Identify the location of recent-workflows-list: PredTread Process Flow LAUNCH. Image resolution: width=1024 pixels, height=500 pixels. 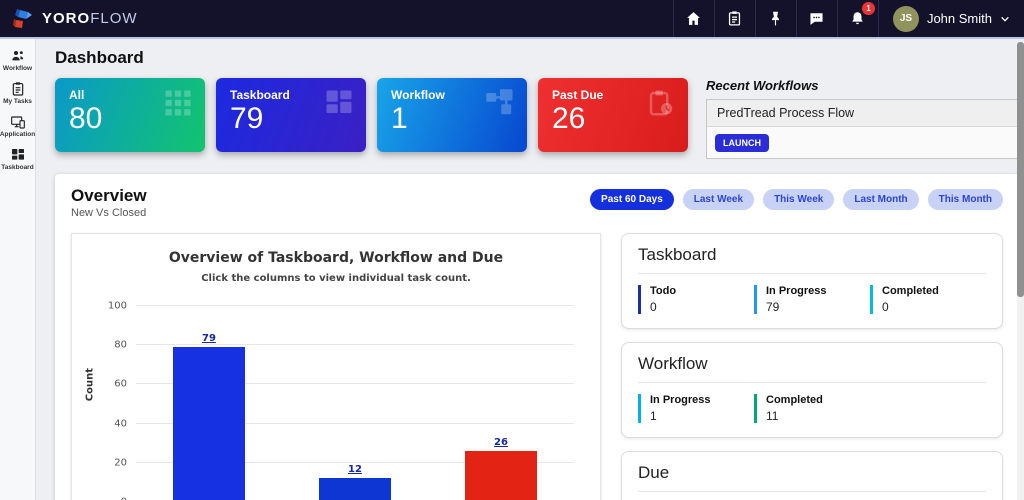
(862, 129).